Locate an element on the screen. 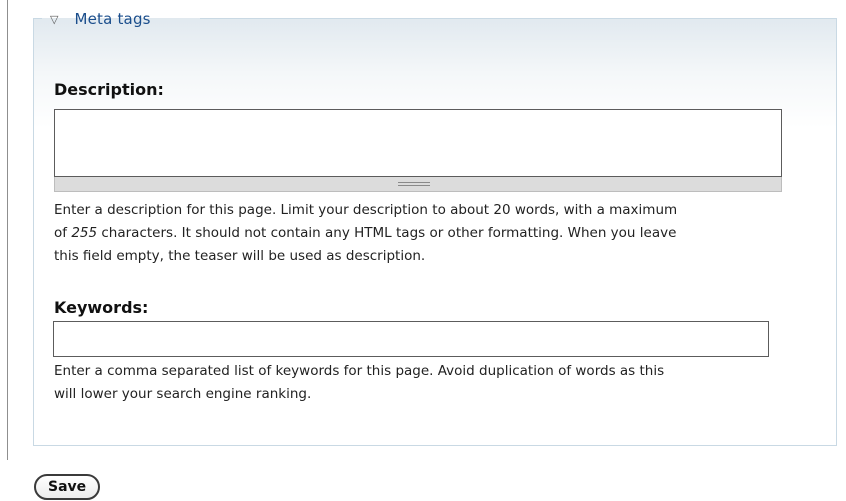 Image resolution: width=846 pixels, height=501 pixels. keywords-label: Keywords: is located at coordinates (101, 307).